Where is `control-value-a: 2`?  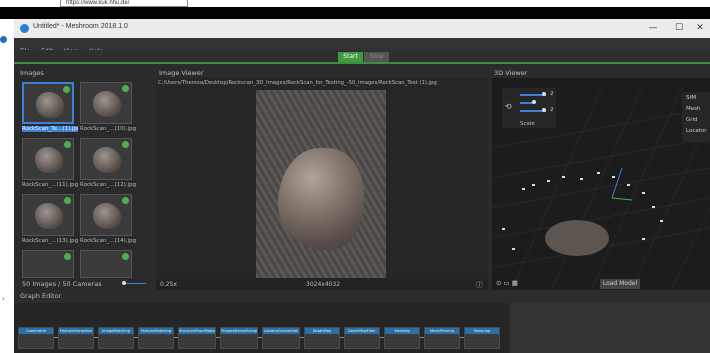
control-value-a: 2 is located at coordinates (552, 94).